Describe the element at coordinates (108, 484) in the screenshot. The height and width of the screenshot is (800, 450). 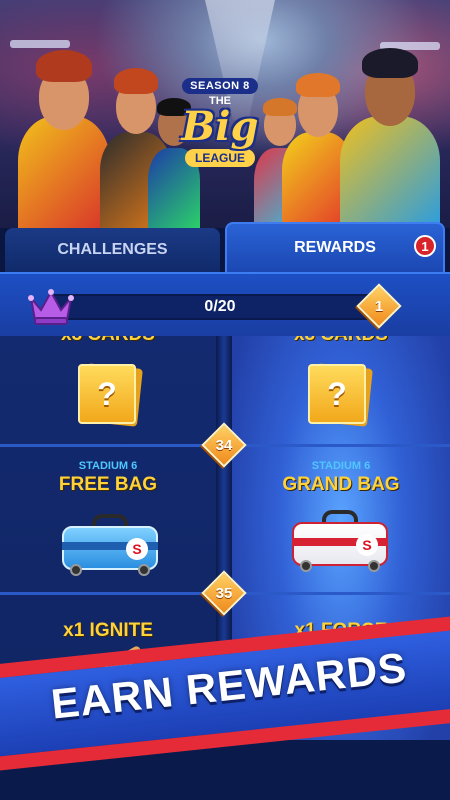
I see `reward-name: FREE BAG` at that location.